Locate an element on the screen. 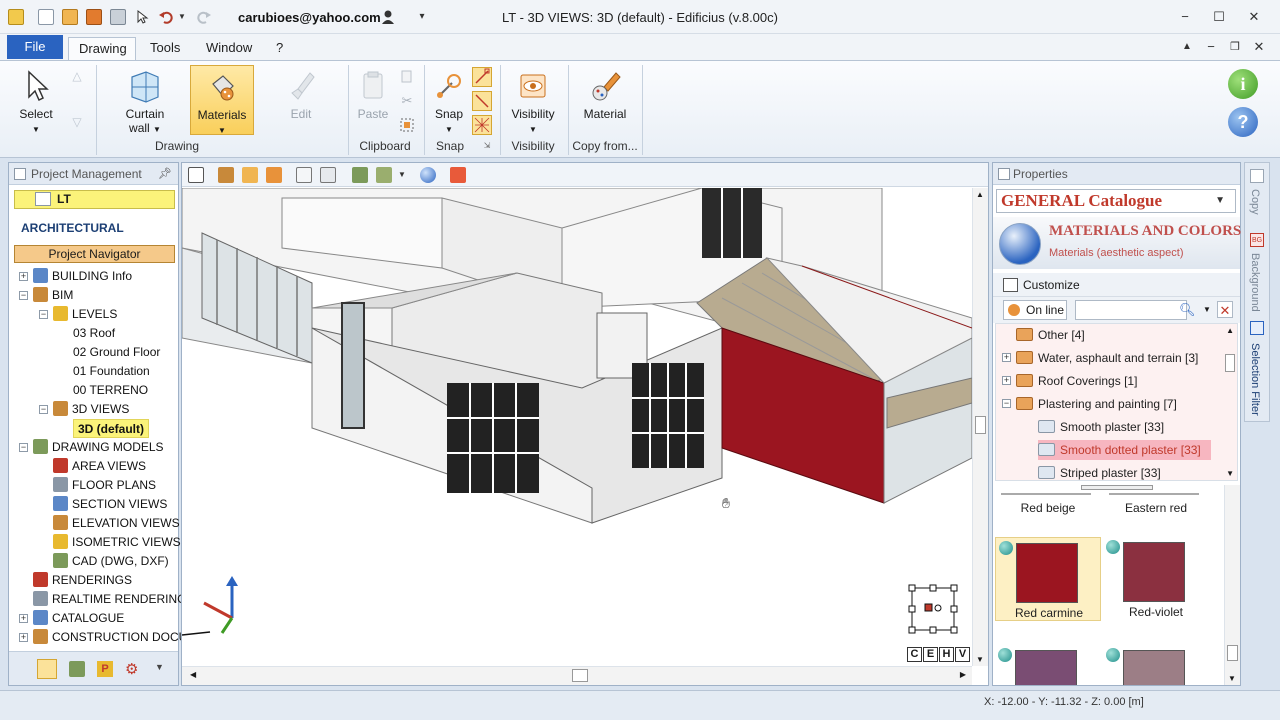 This screenshot has height=720, width=1280. snap-settings-icon: ⇲ is located at coordinates (487, 146).